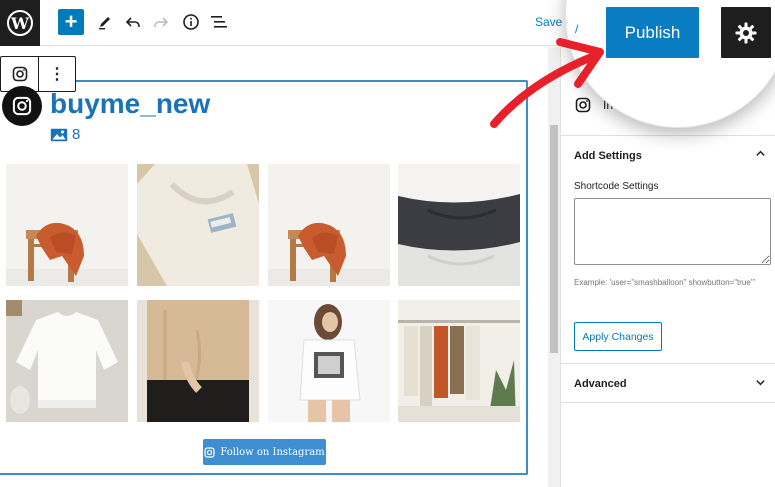  I want to click on follow-on-instagram-button: Follow on Instagram, so click(264, 452).